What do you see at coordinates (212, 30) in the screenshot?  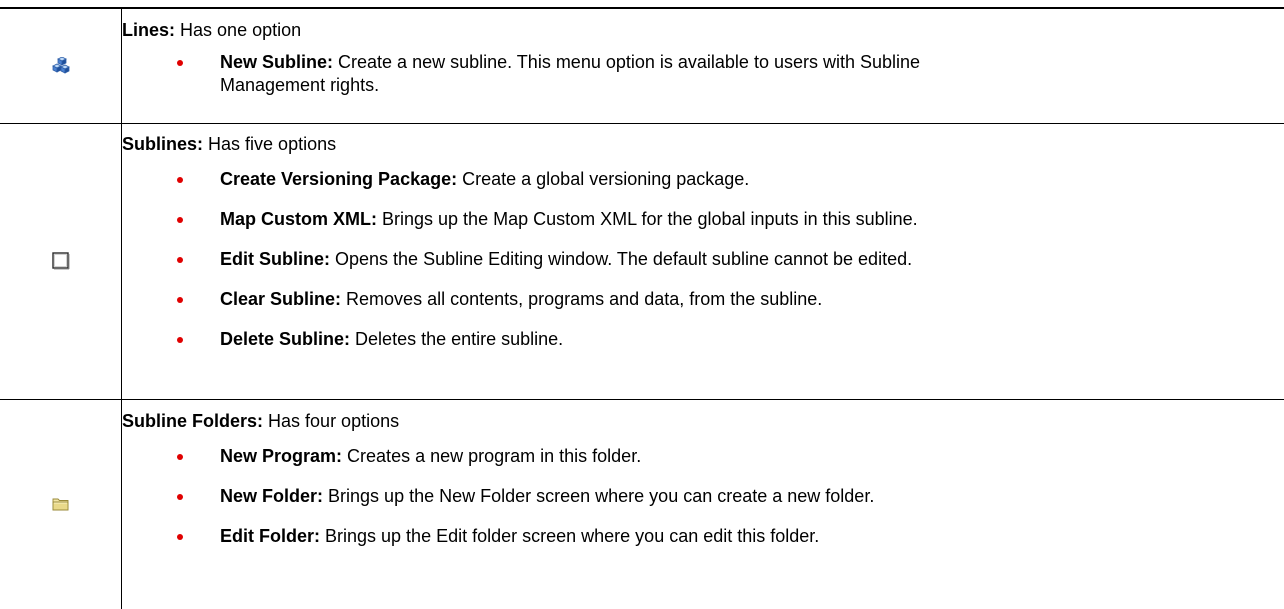 I see `section-heading: Lines: Has one option` at bounding box center [212, 30].